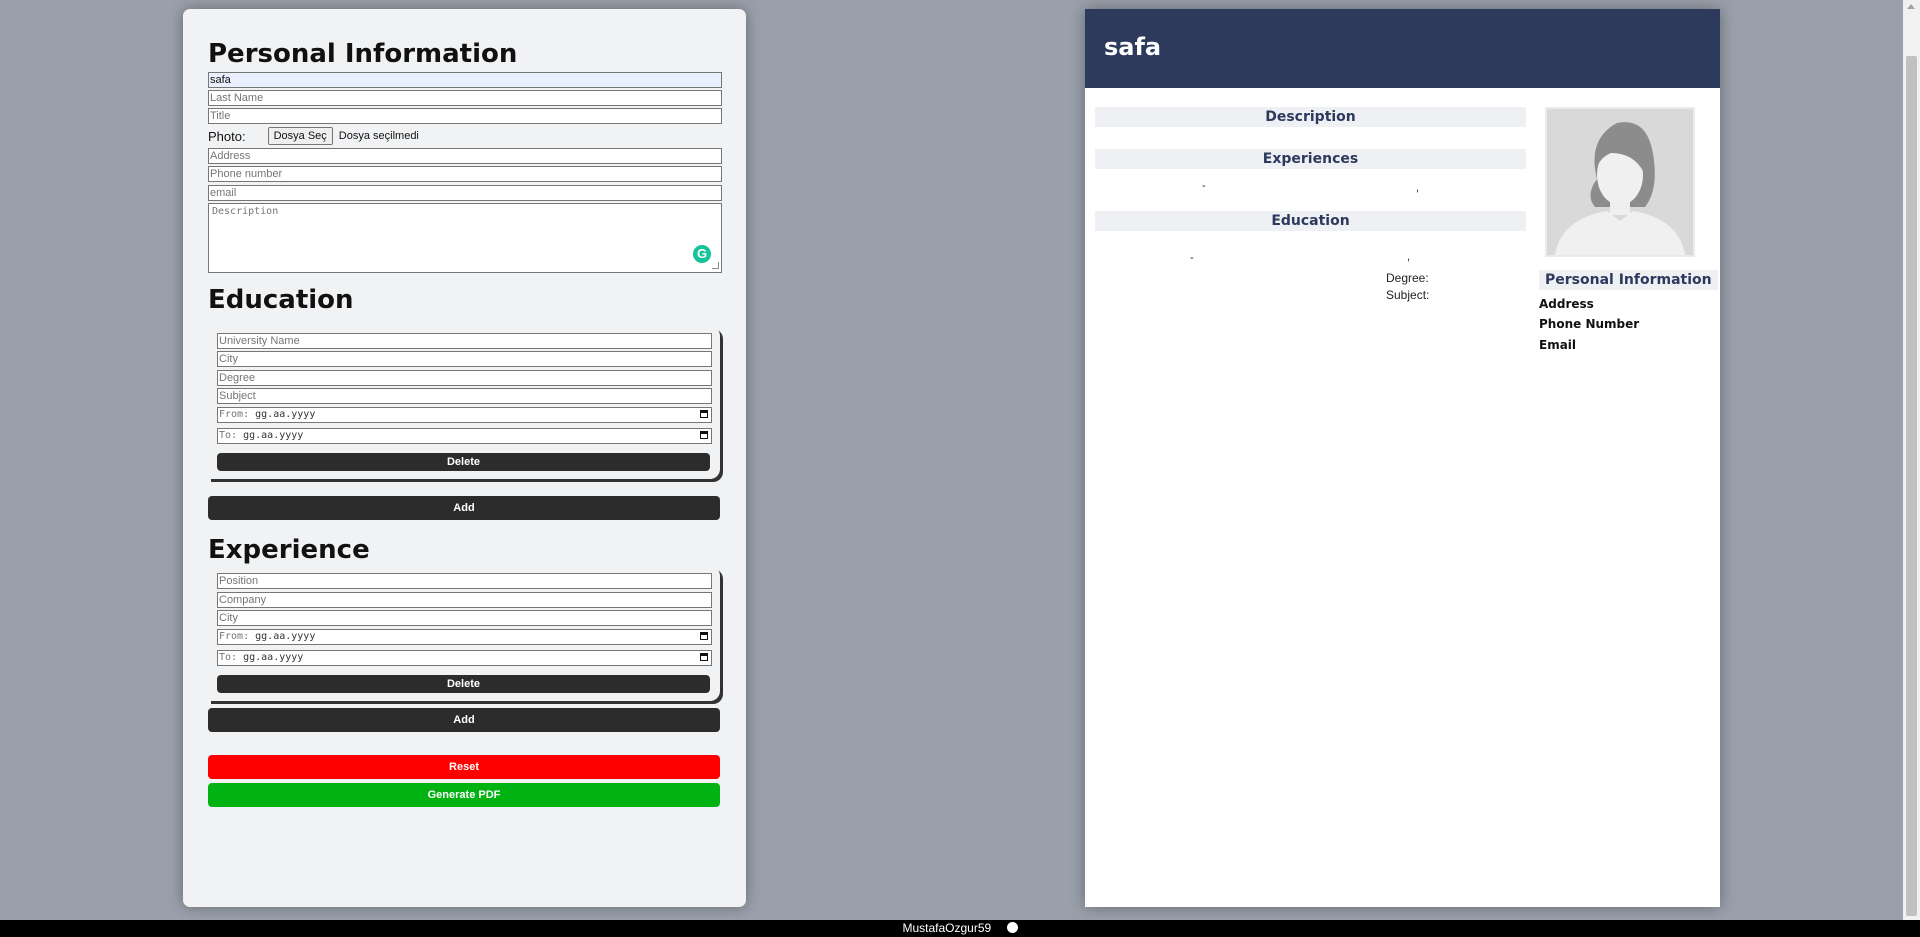 Image resolution: width=1920 pixels, height=937 pixels. Describe the element at coordinates (464, 767) in the screenshot. I see `reset-button: Reset` at that location.